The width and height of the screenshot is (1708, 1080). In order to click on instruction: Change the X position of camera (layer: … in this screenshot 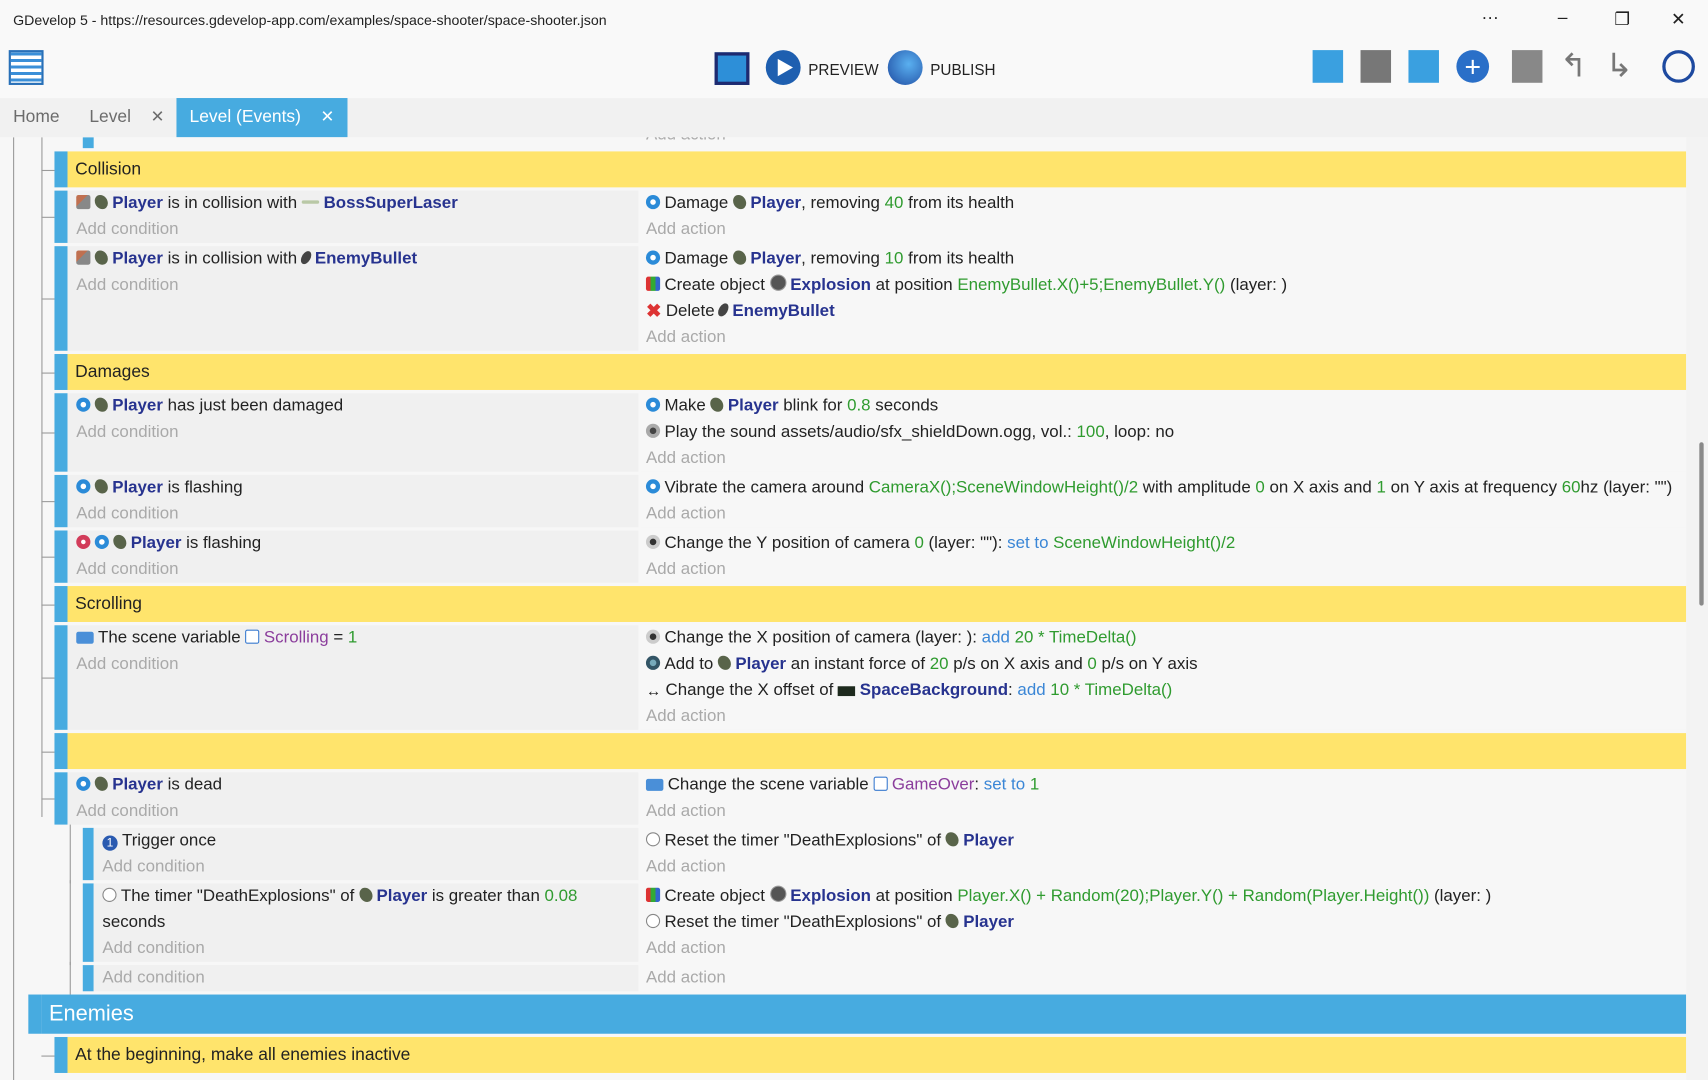, I will do `click(1165, 638)`.